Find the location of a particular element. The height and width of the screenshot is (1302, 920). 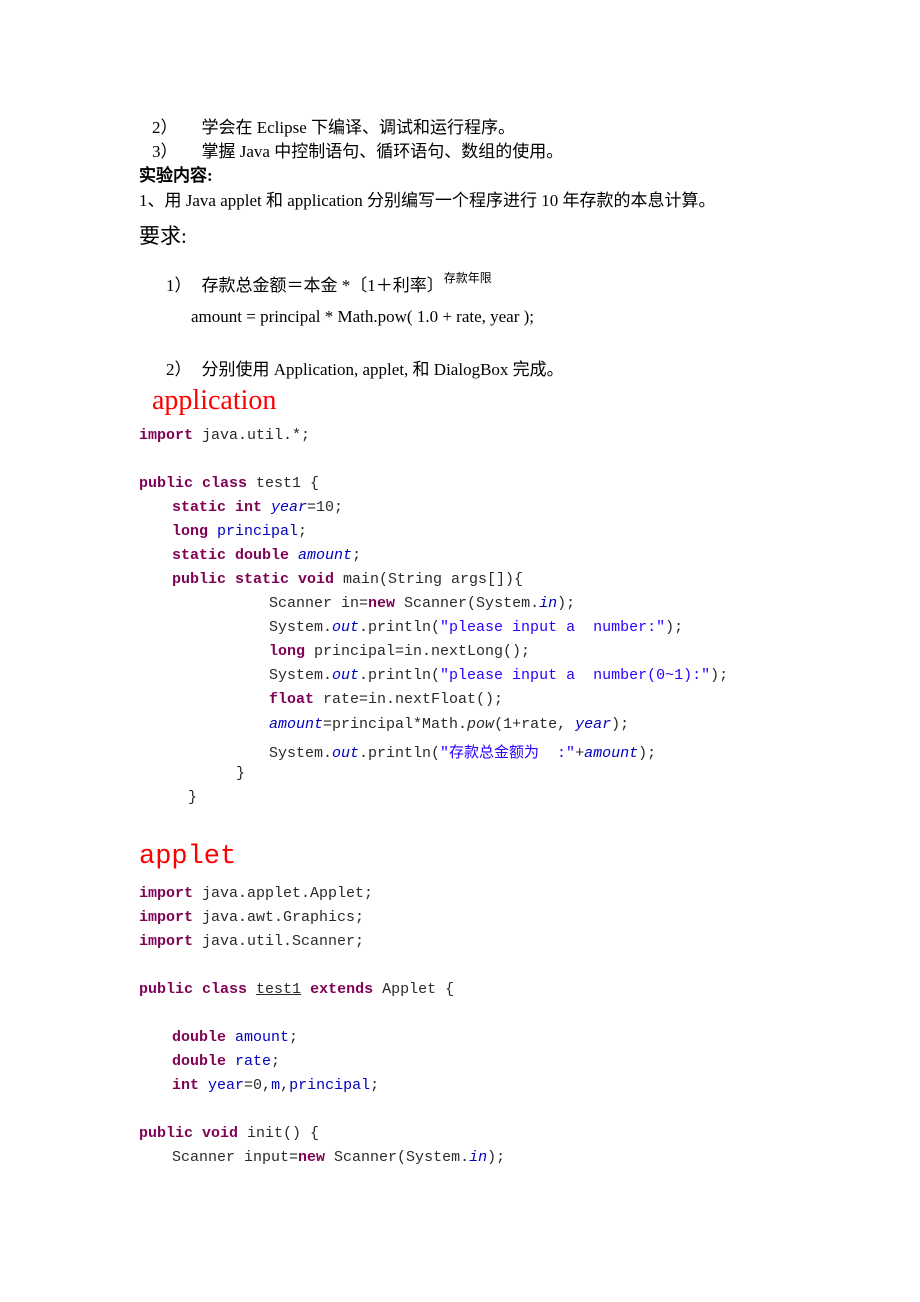

code-keyword: int is located at coordinates (186, 1085).